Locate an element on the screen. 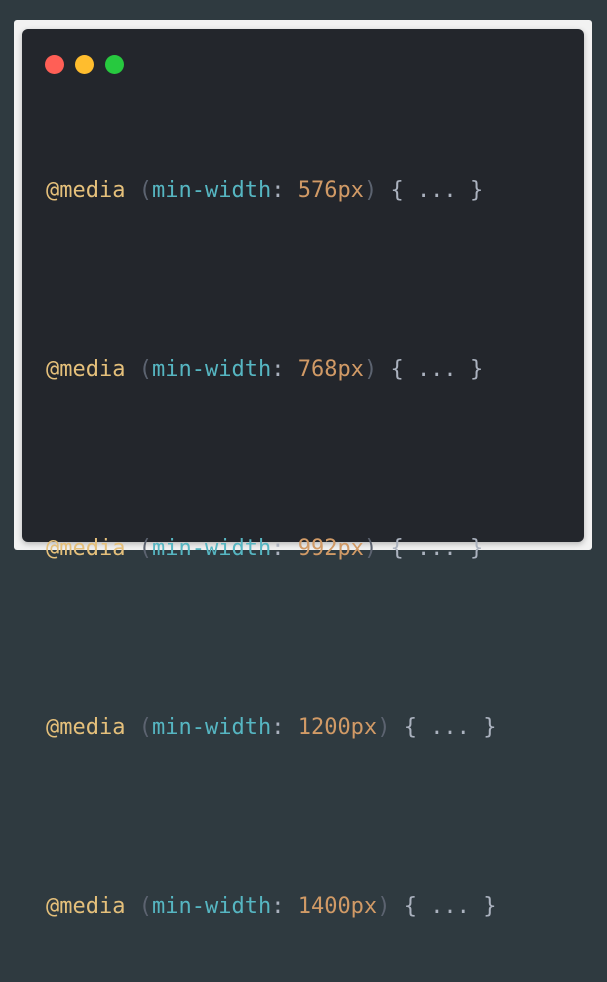 Image resolution: width=607 pixels, height=982 pixels. breakpoint-value: 768px is located at coordinates (330, 369).